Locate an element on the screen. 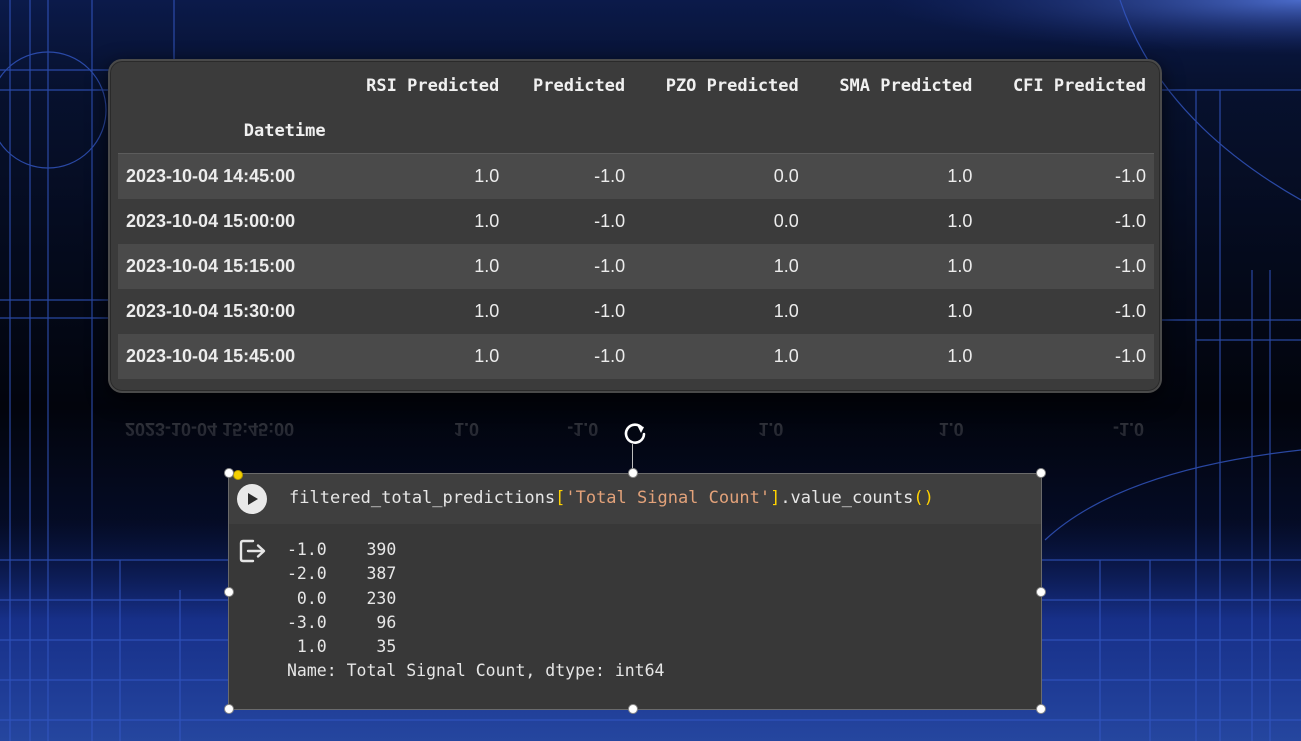 This screenshot has height=741, width=1301. output-footer: Name: Total Signal Count, dtype: int64 is located at coordinates (476, 671).